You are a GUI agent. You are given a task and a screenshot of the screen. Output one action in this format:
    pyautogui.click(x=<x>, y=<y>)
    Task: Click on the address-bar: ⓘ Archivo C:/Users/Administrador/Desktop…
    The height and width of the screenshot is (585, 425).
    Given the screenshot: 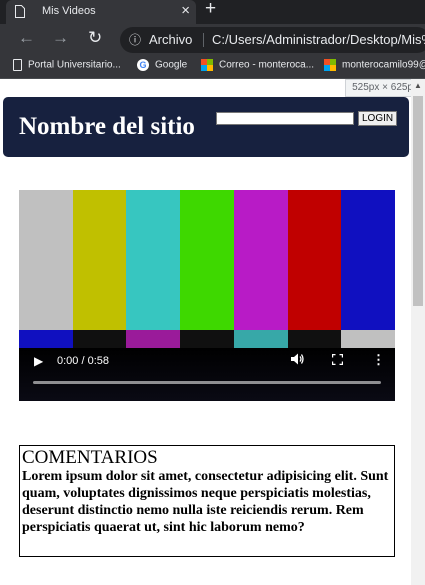 What is the action you would take?
    pyautogui.click(x=272, y=40)
    